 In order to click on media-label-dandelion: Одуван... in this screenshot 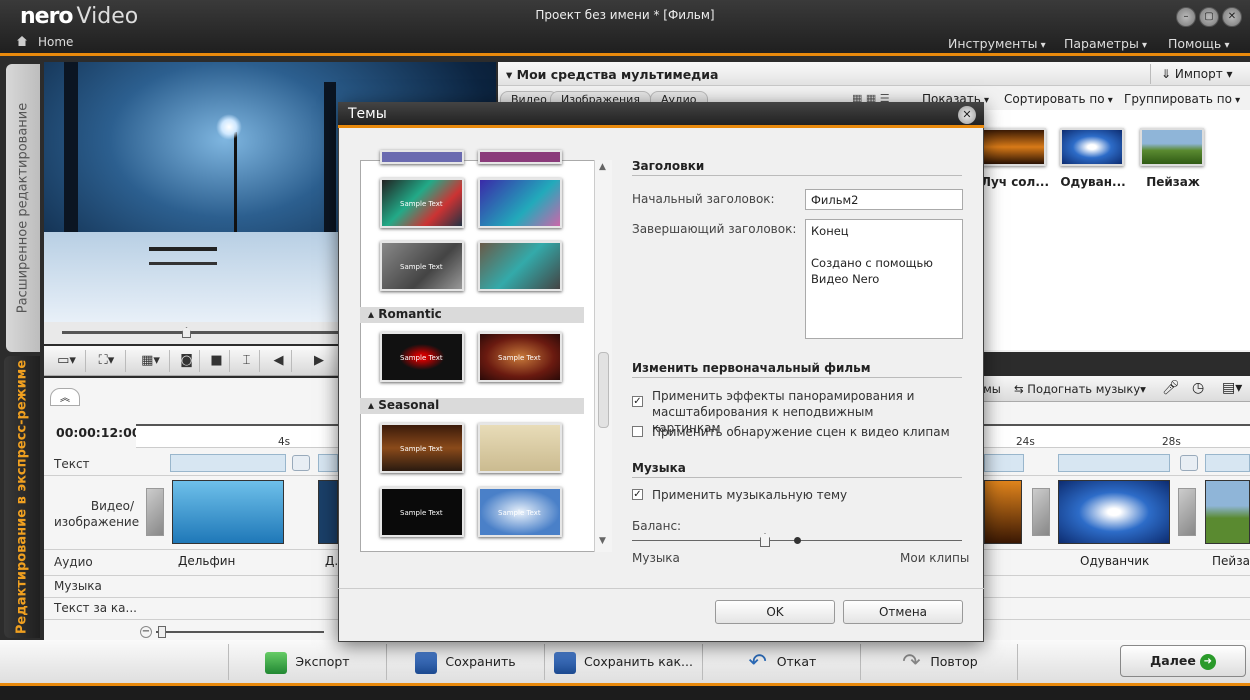, I will do `click(1093, 182)`.